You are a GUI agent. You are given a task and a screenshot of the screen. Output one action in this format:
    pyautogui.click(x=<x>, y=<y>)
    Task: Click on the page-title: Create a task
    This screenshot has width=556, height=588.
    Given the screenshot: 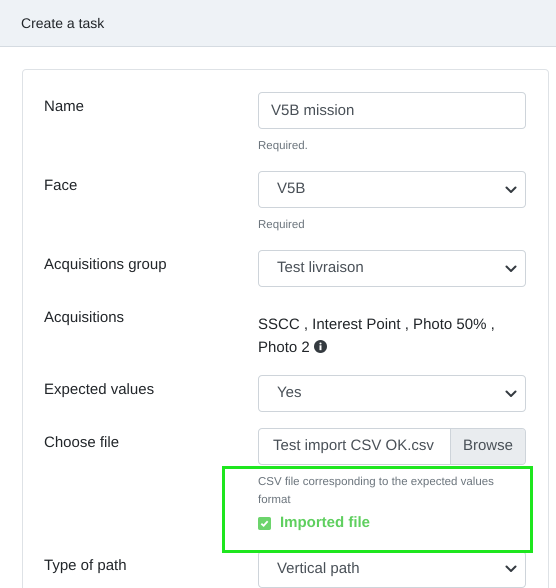 What is the action you would take?
    pyautogui.click(x=62, y=23)
    